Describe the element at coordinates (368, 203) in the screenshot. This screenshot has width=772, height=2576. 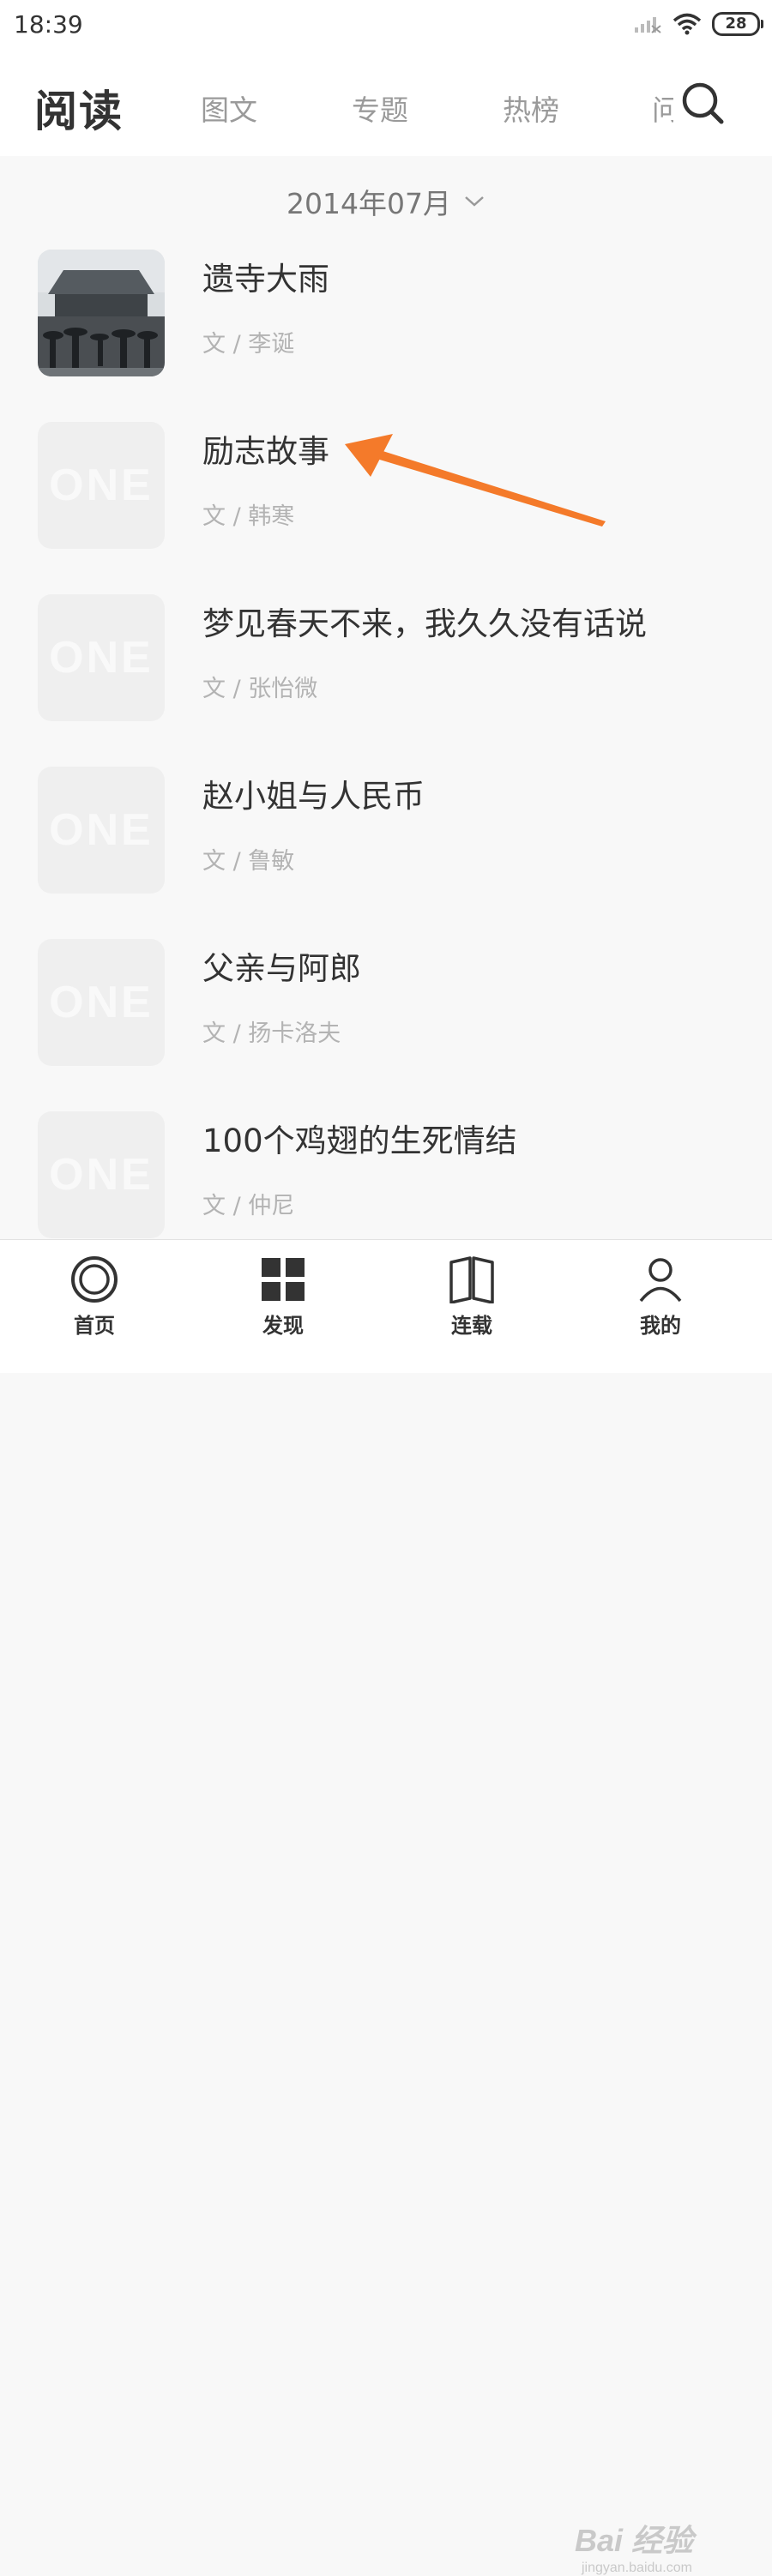
I see `month-label: 2014年07月` at that location.